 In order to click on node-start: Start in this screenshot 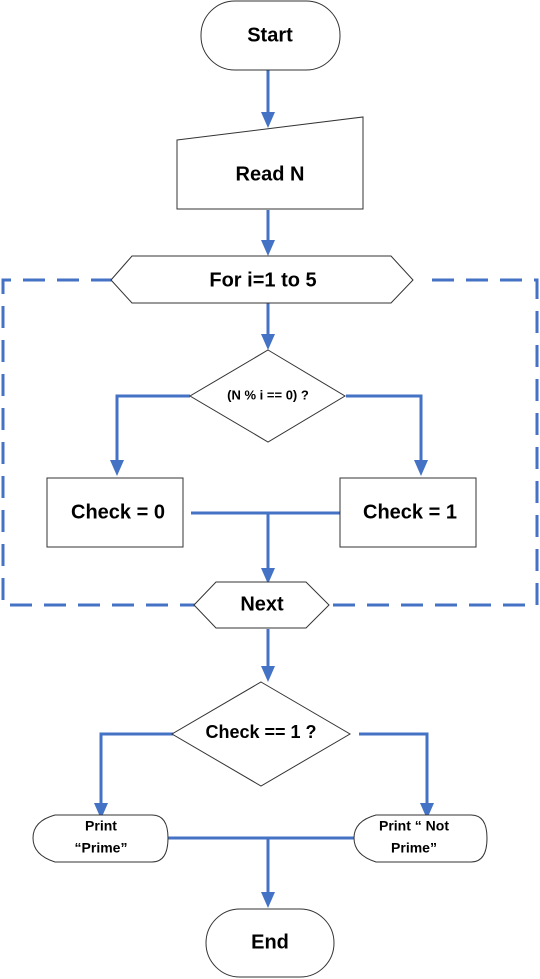, I will do `click(270, 35)`.